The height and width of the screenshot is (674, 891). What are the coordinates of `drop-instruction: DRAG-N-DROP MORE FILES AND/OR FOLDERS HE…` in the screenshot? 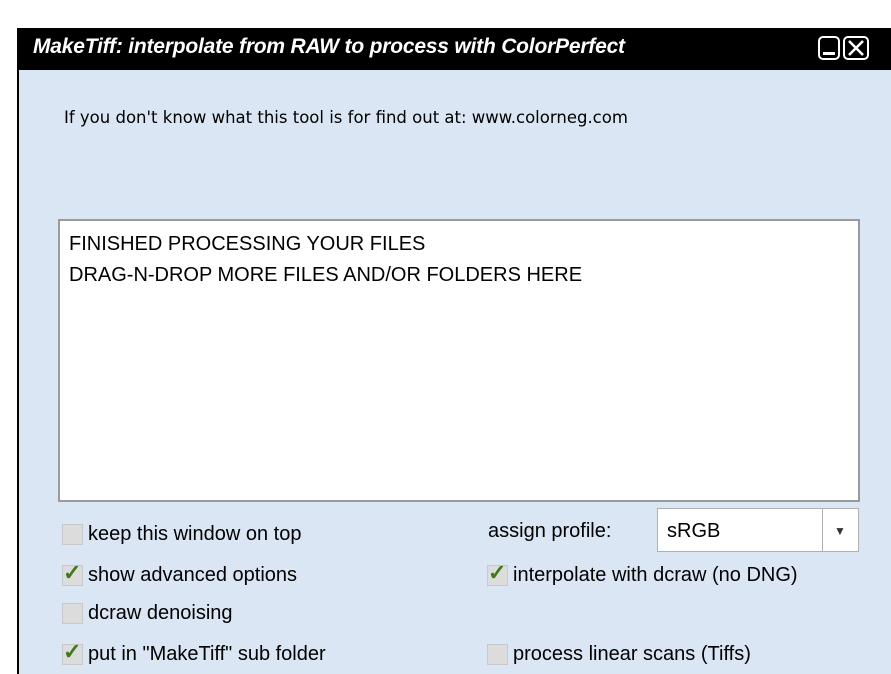 It's located at (326, 275).